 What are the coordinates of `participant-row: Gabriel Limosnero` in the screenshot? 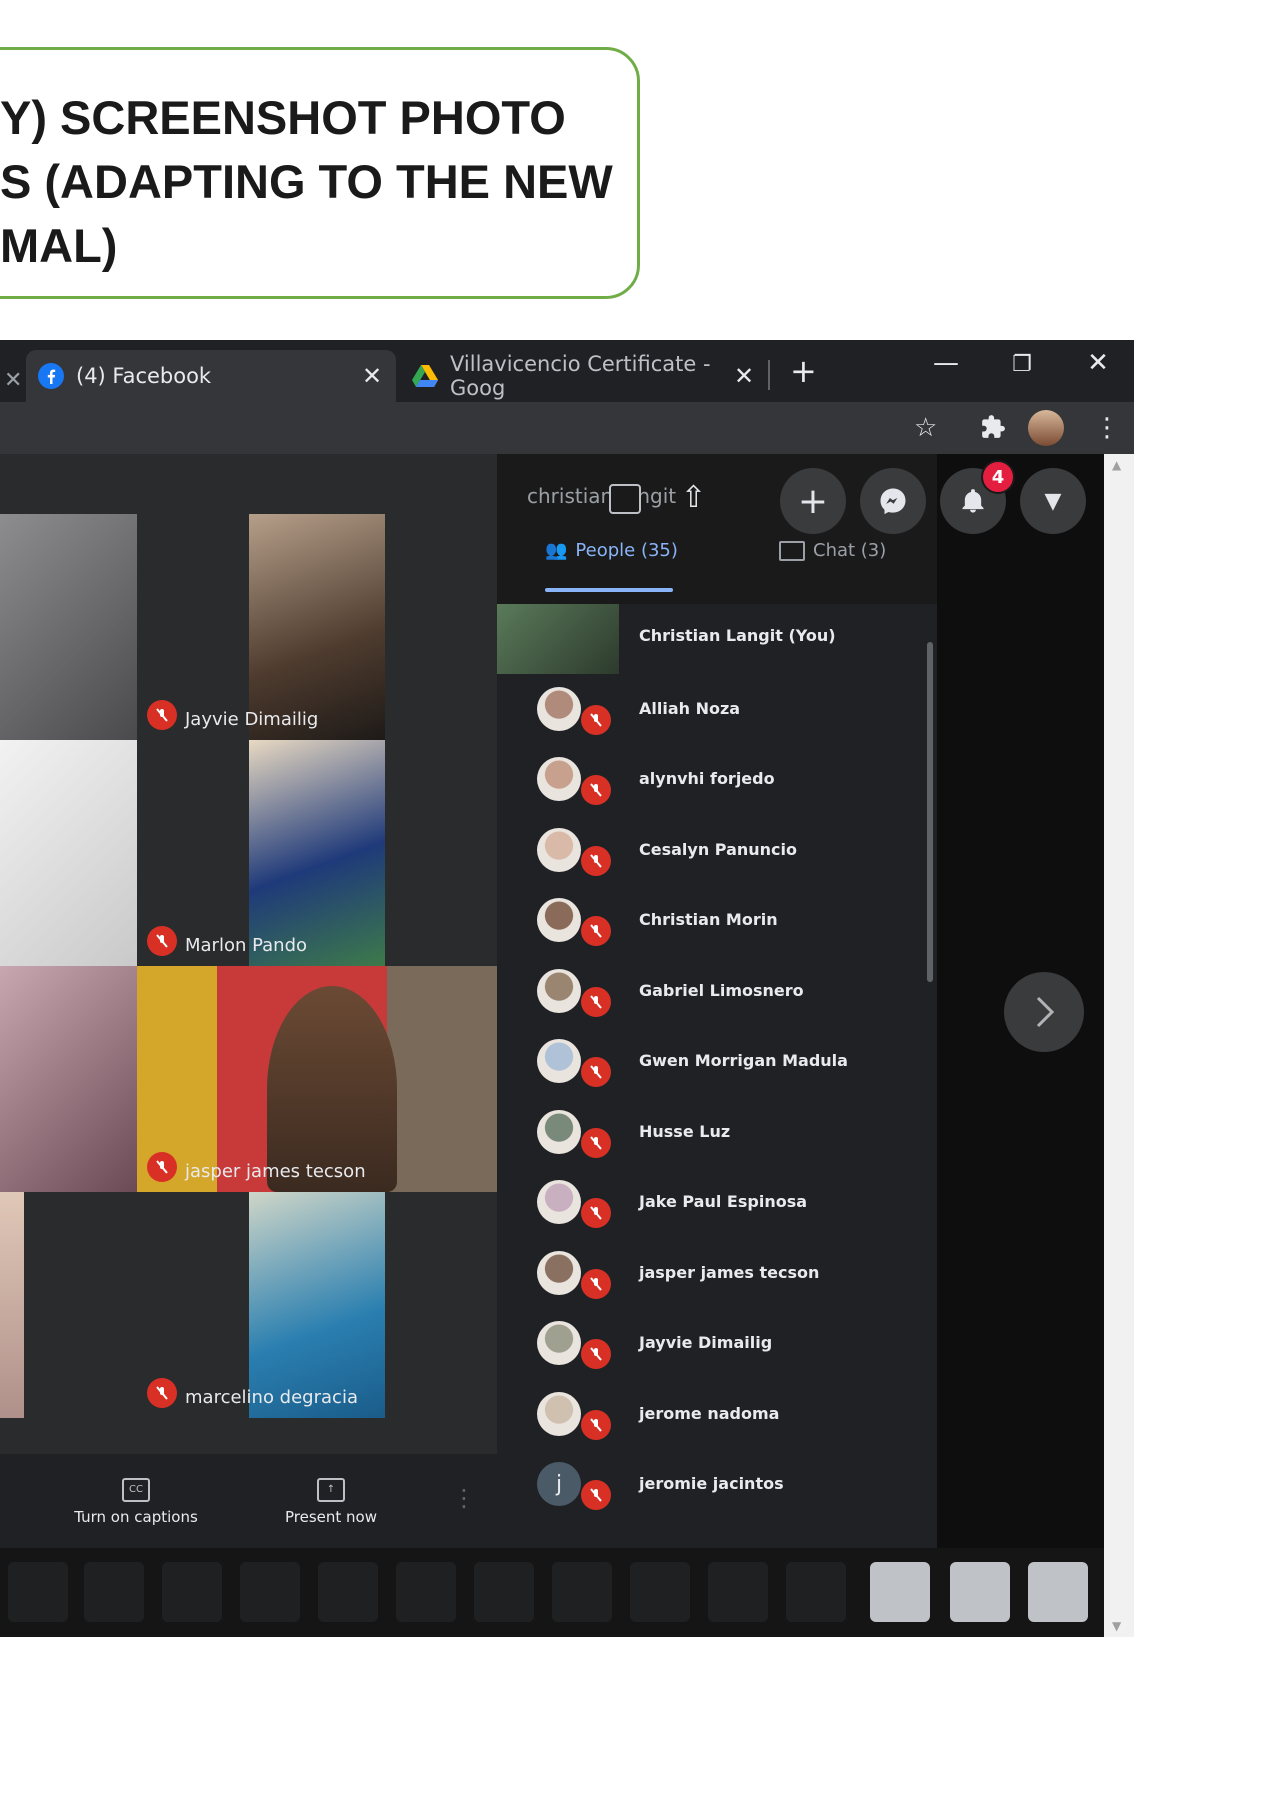 It's located at (717, 994).